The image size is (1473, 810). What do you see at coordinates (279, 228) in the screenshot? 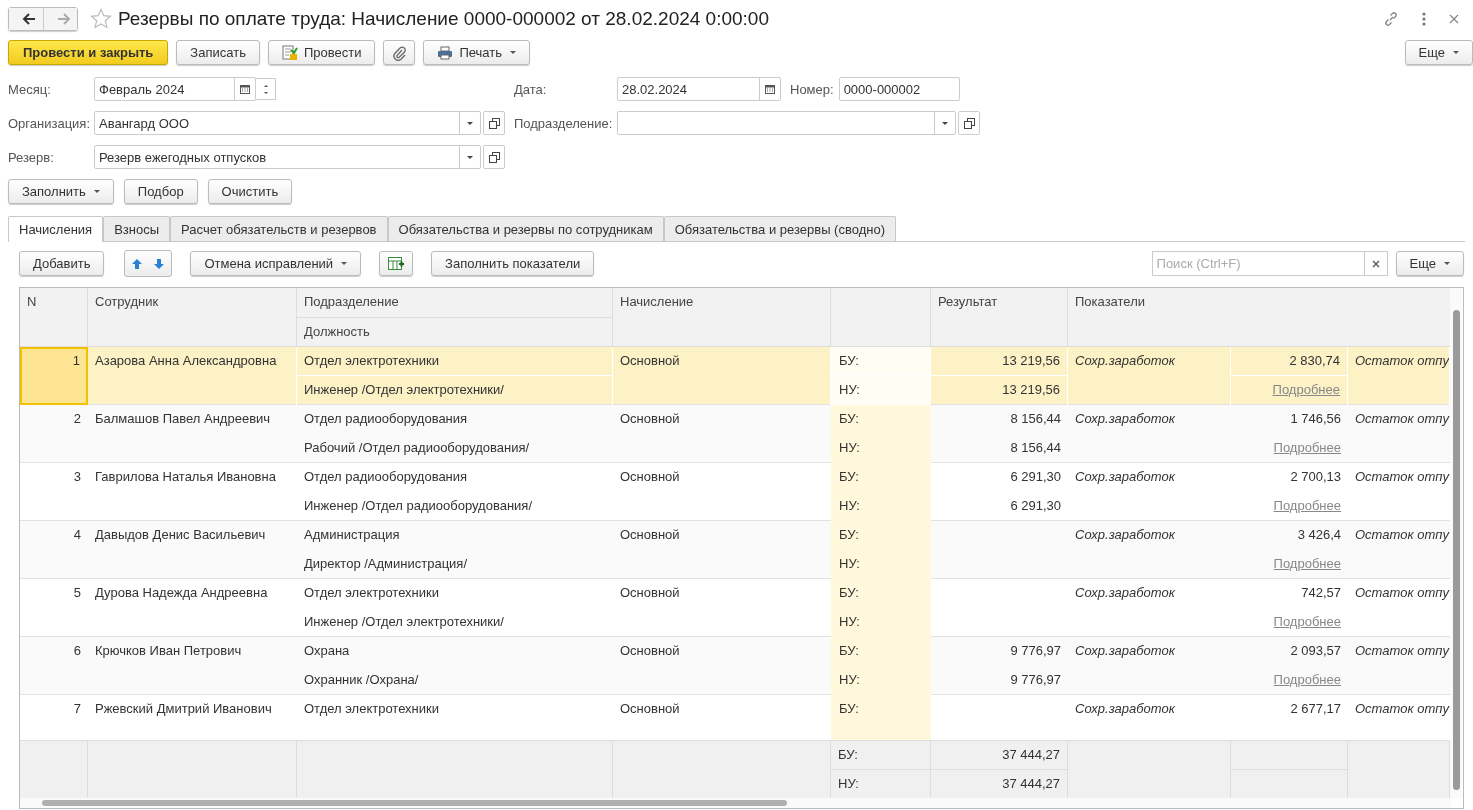
I see `tab: Расчет обязательств и резервов` at bounding box center [279, 228].